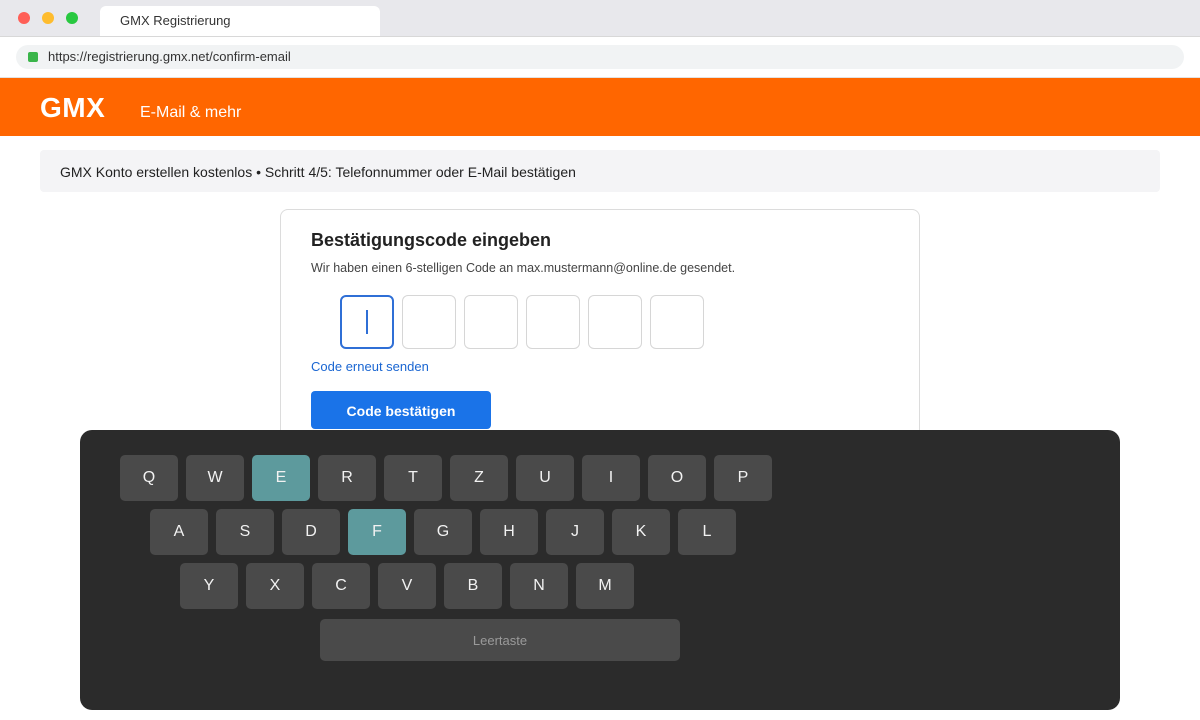 The height and width of the screenshot is (720, 1200). Describe the element at coordinates (600, 107) in the screenshot. I see `gmx-header: GMX E-Mail & mehr` at that location.